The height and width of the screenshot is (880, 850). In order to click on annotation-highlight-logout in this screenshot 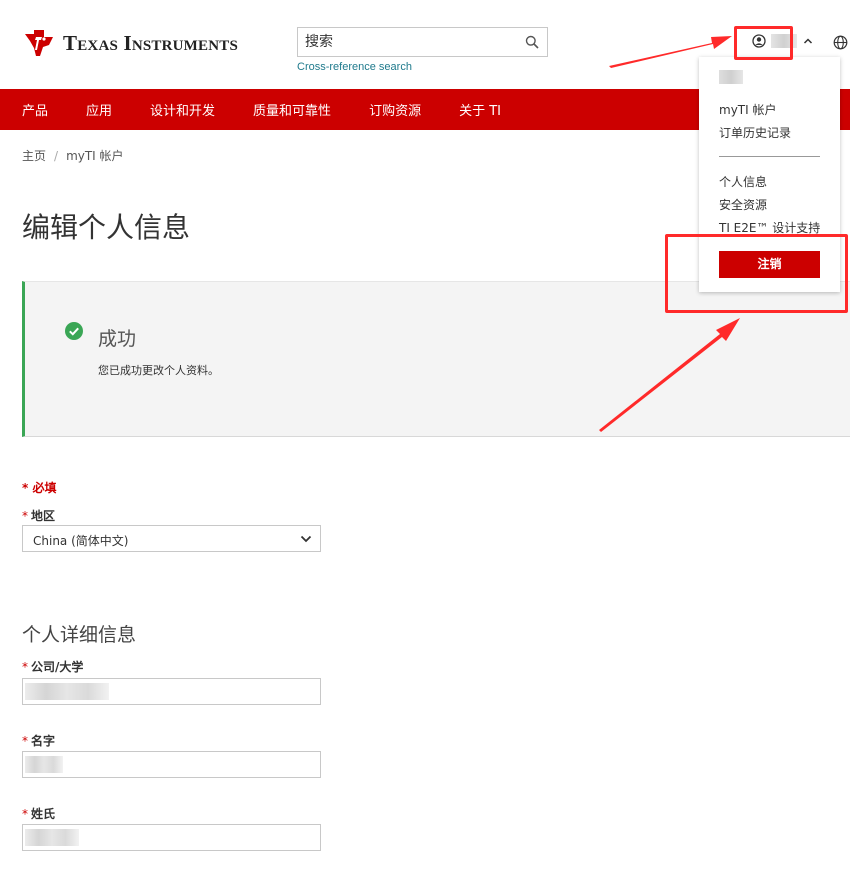, I will do `click(756, 273)`.